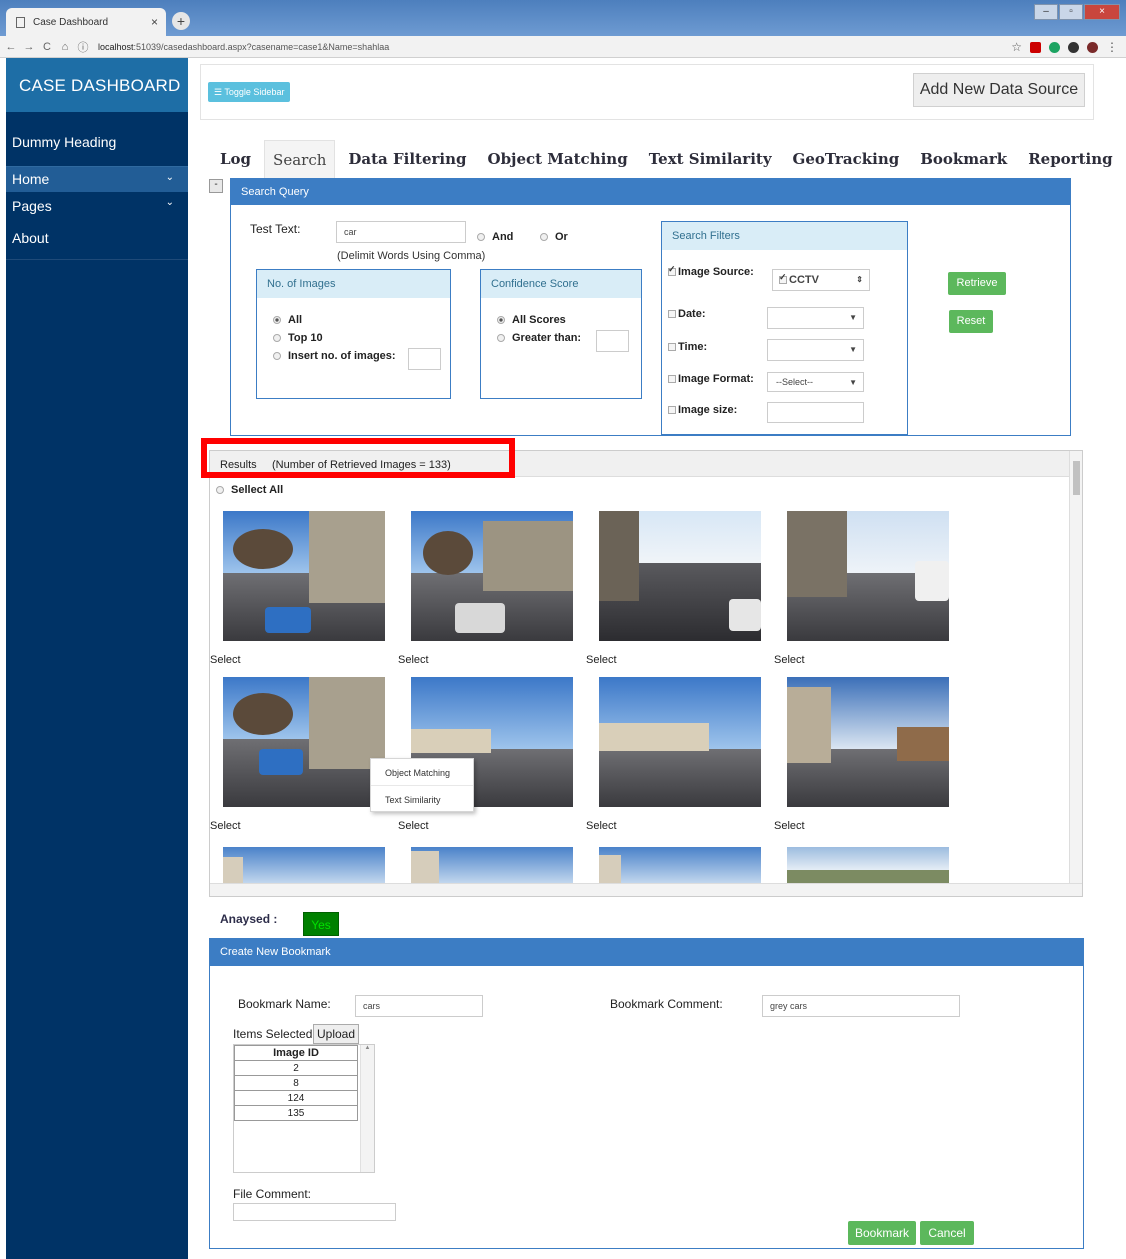 The height and width of the screenshot is (1259, 1126). What do you see at coordinates (29, 47) in the screenshot?
I see `forward-icon: →` at bounding box center [29, 47].